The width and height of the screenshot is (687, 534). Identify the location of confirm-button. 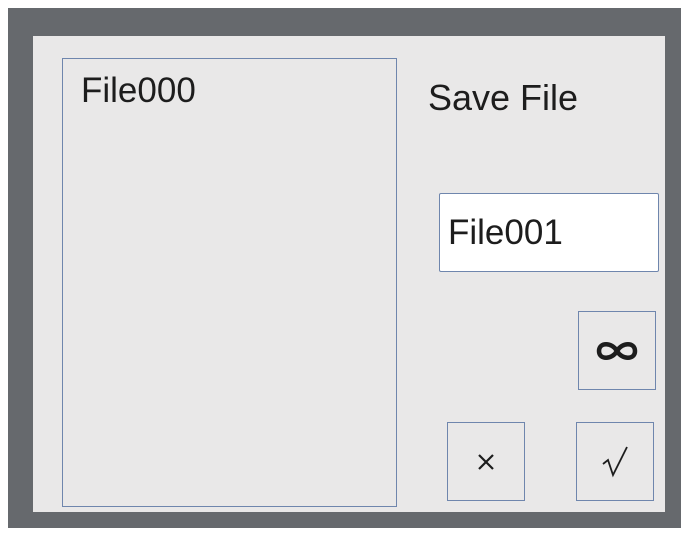
(615, 461).